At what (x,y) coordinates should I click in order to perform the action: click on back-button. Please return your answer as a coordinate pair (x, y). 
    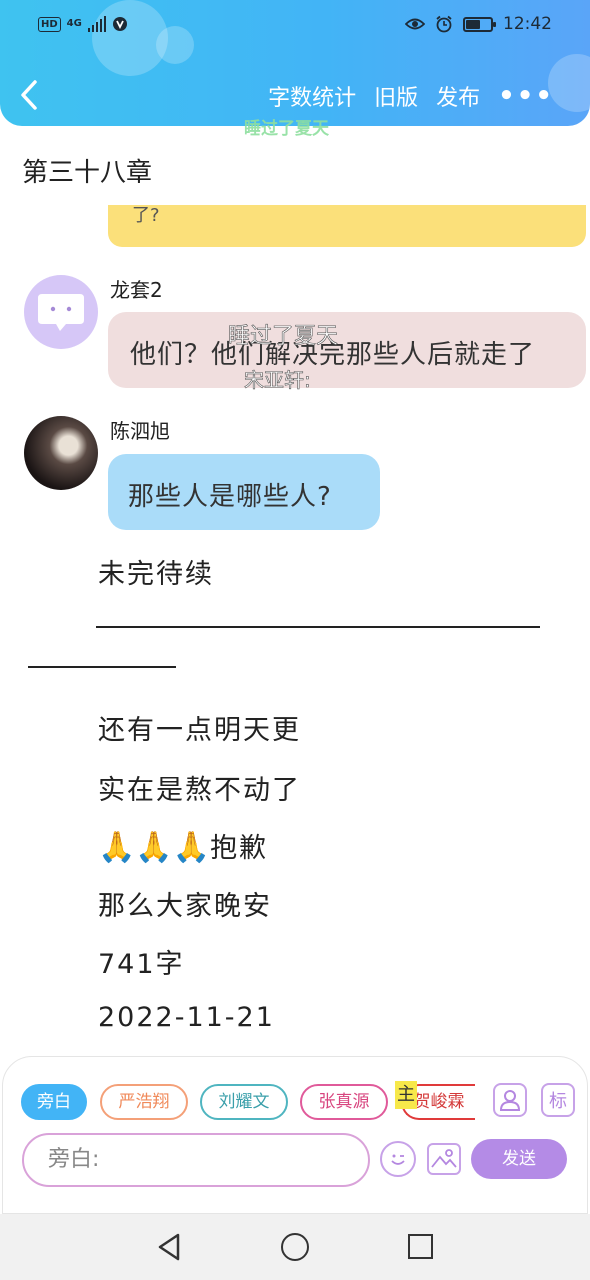
    Looking at the image, I should click on (33, 95).